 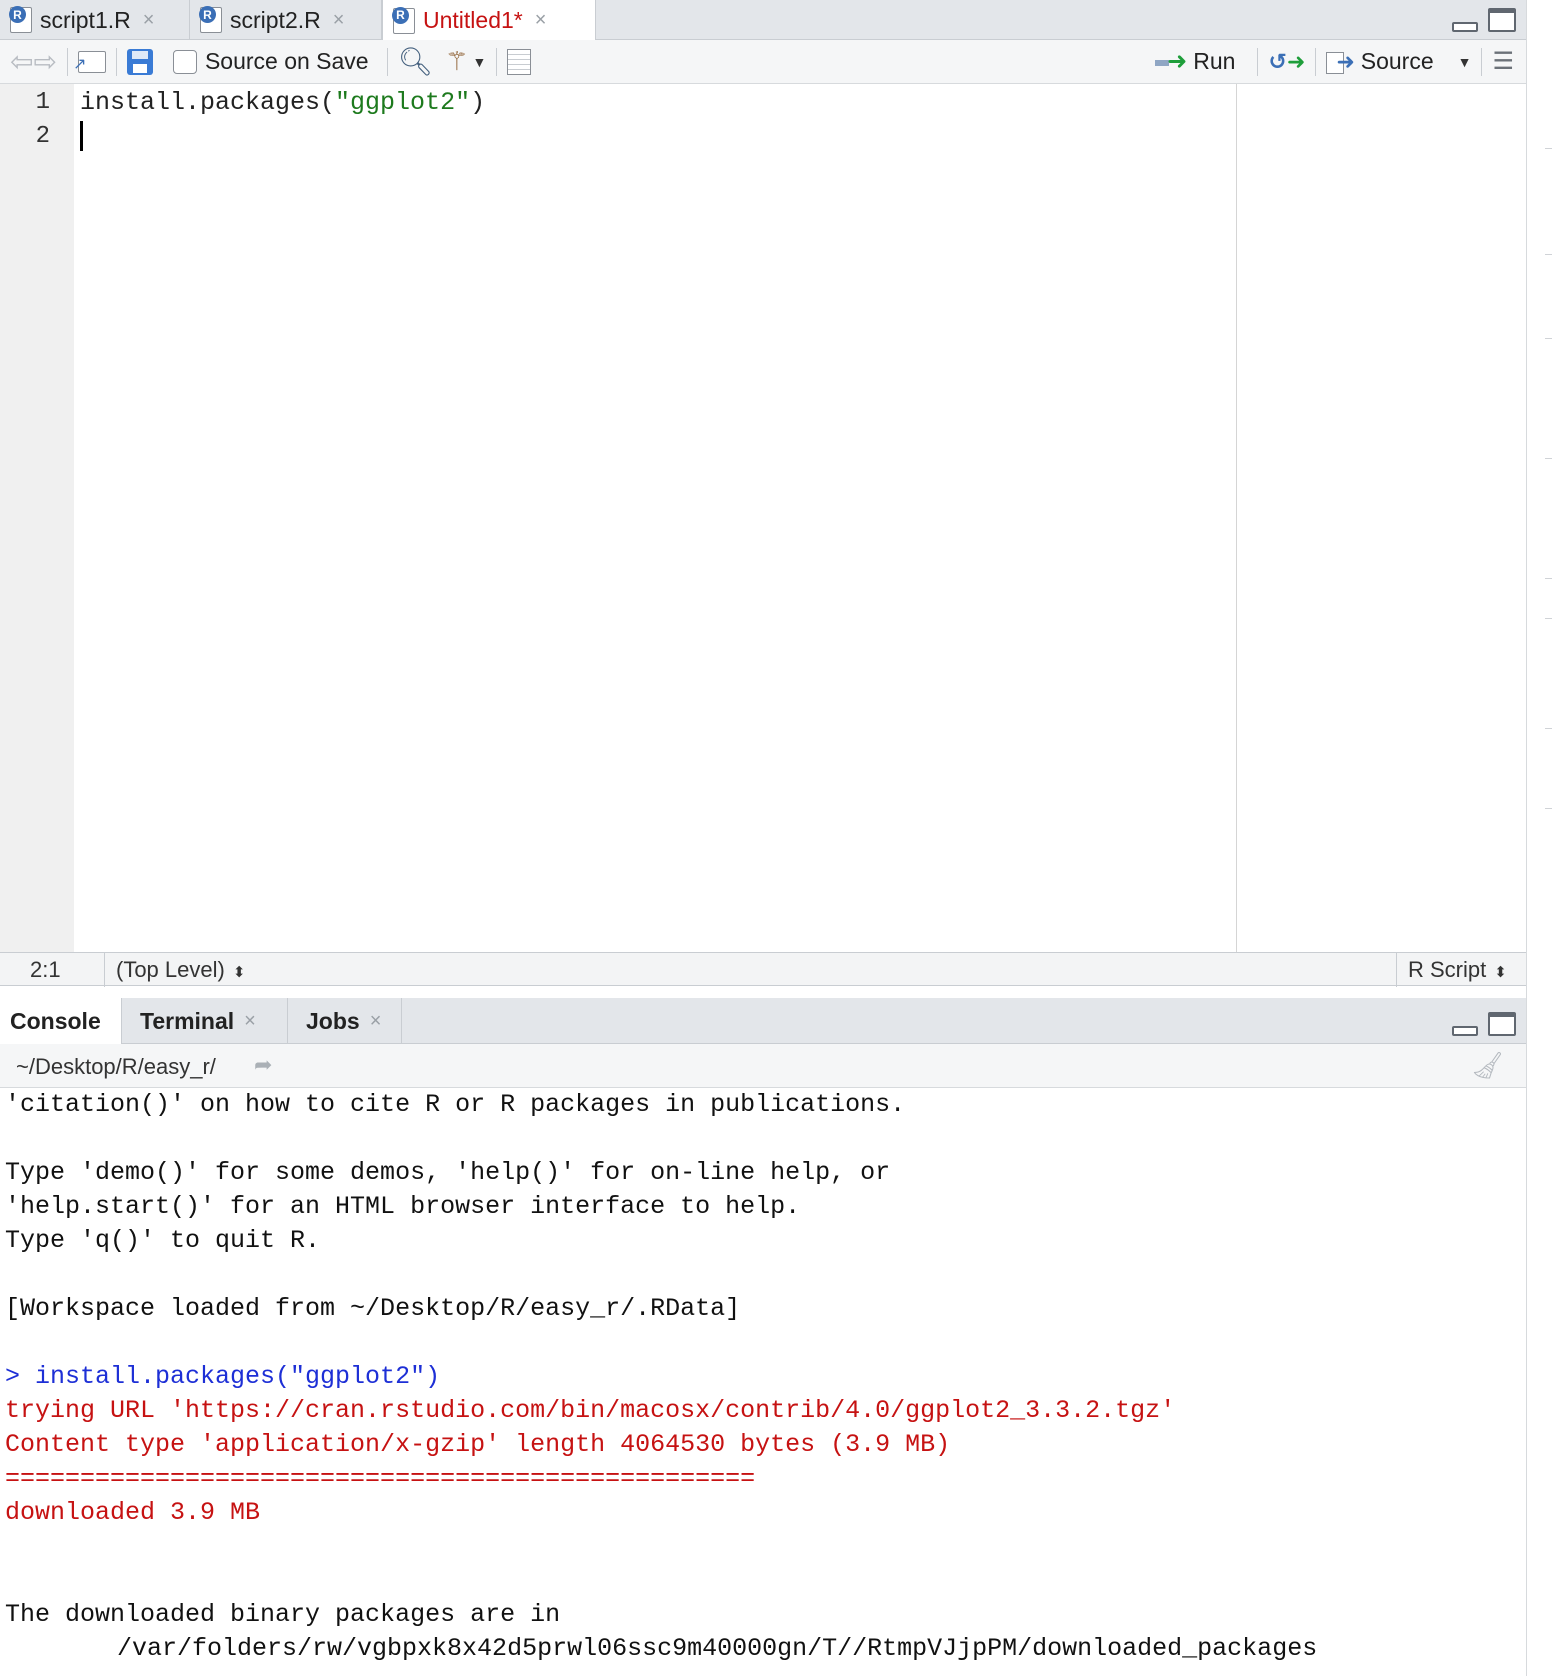 What do you see at coordinates (286, 20) in the screenshot?
I see `tab-script2: script2.R ×` at bounding box center [286, 20].